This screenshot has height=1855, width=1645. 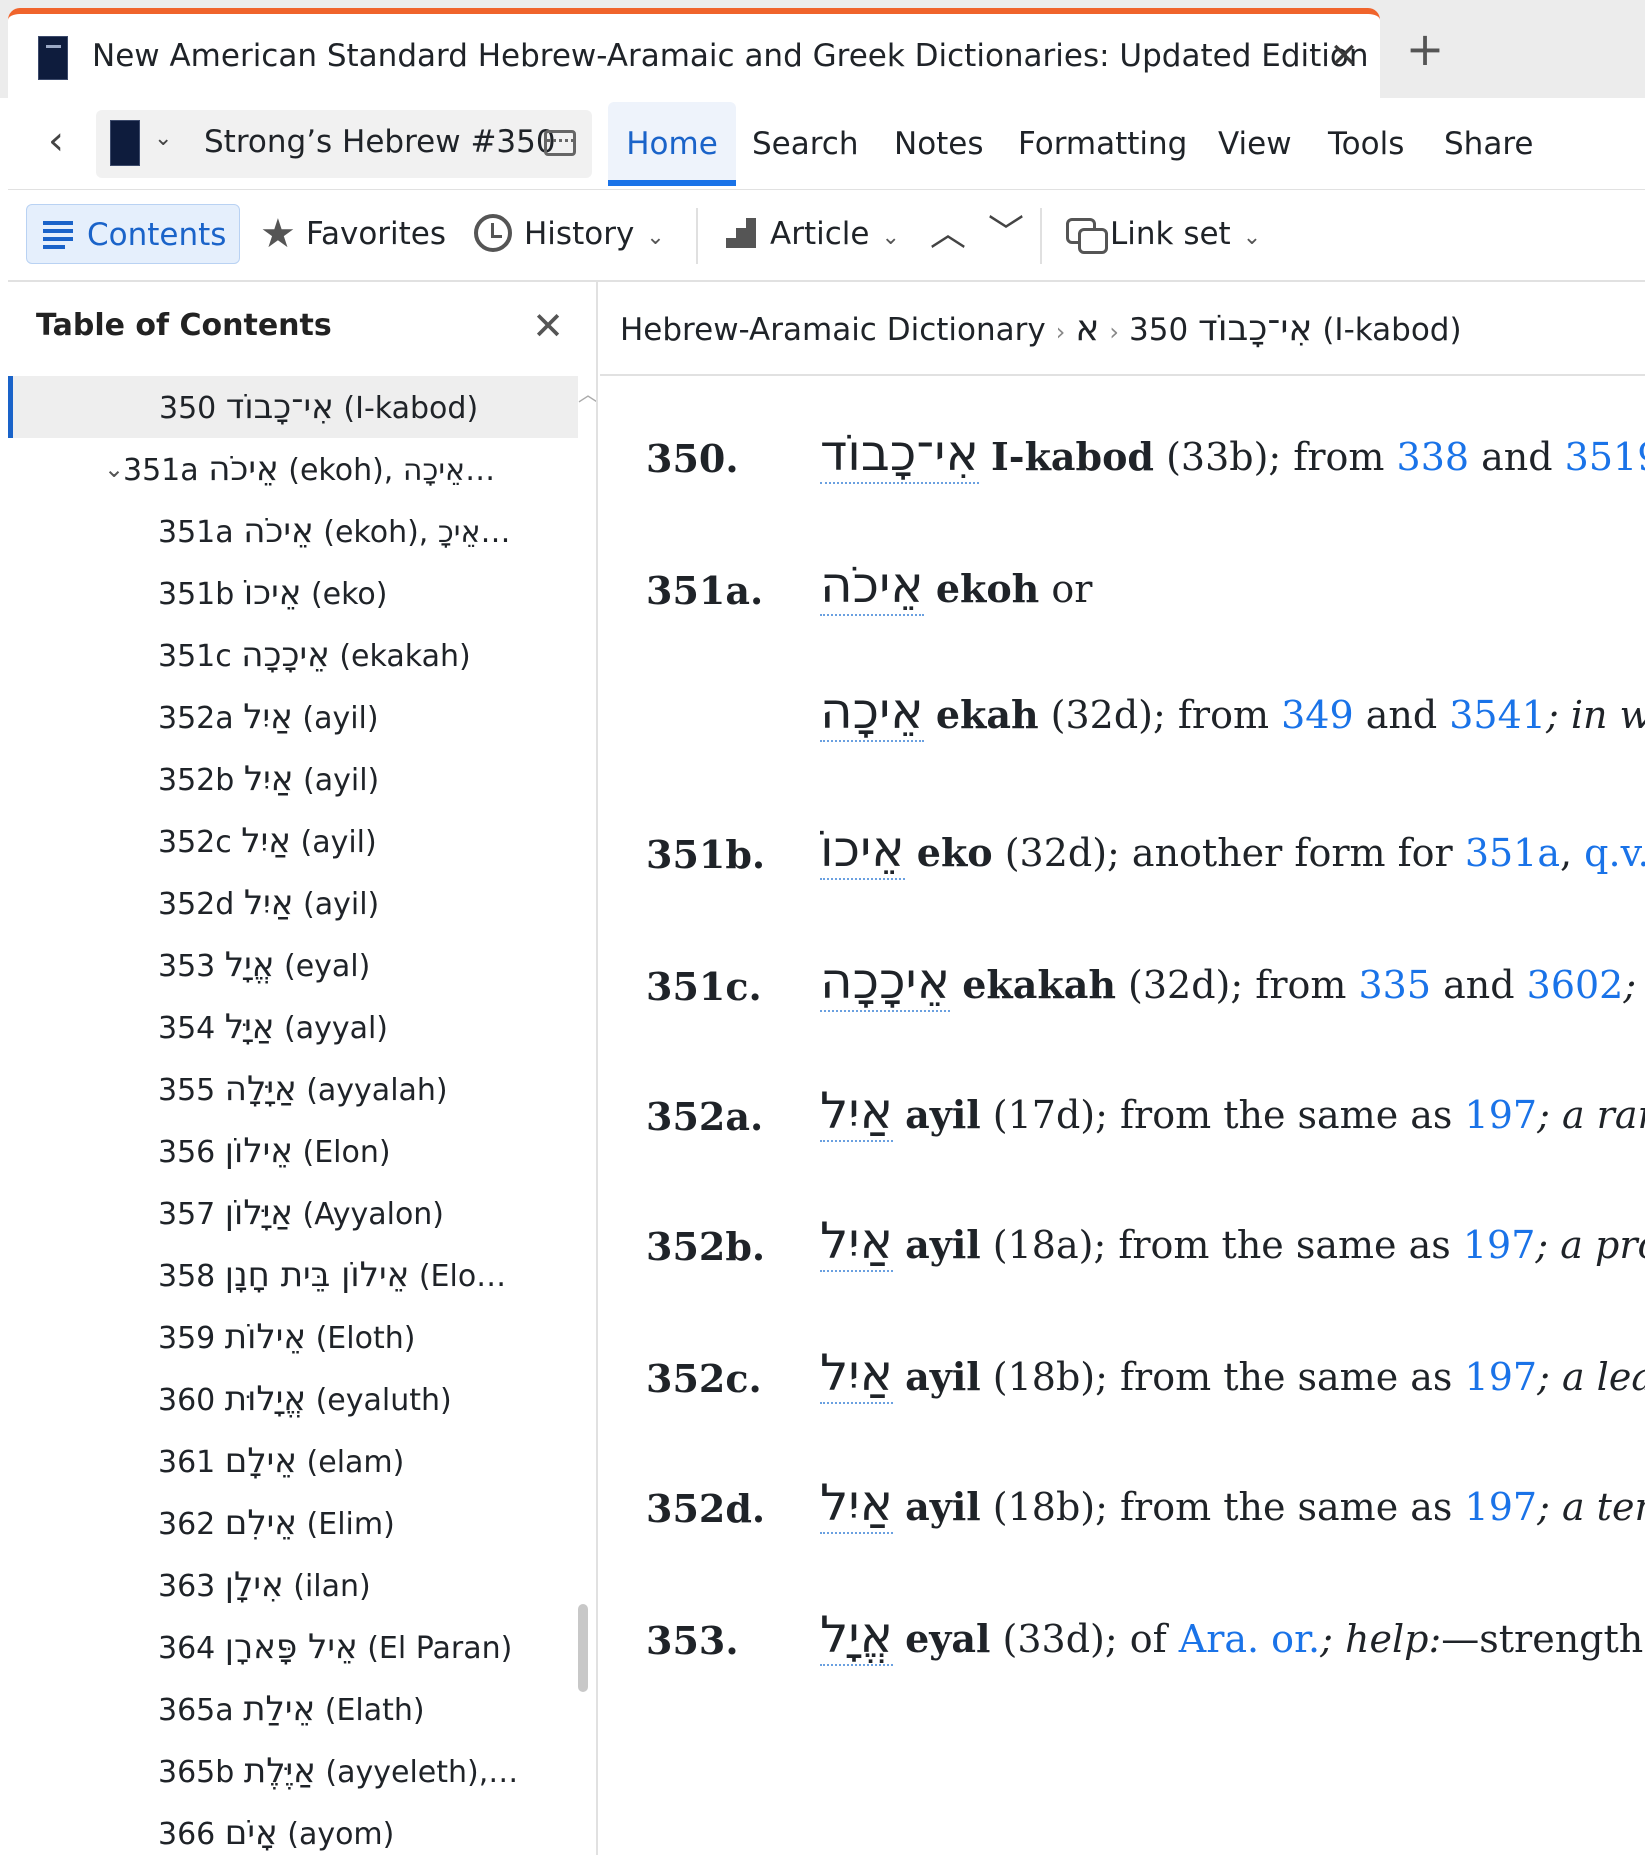 What do you see at coordinates (191, 1648) in the screenshot?
I see `toc-item-number: 364` at bounding box center [191, 1648].